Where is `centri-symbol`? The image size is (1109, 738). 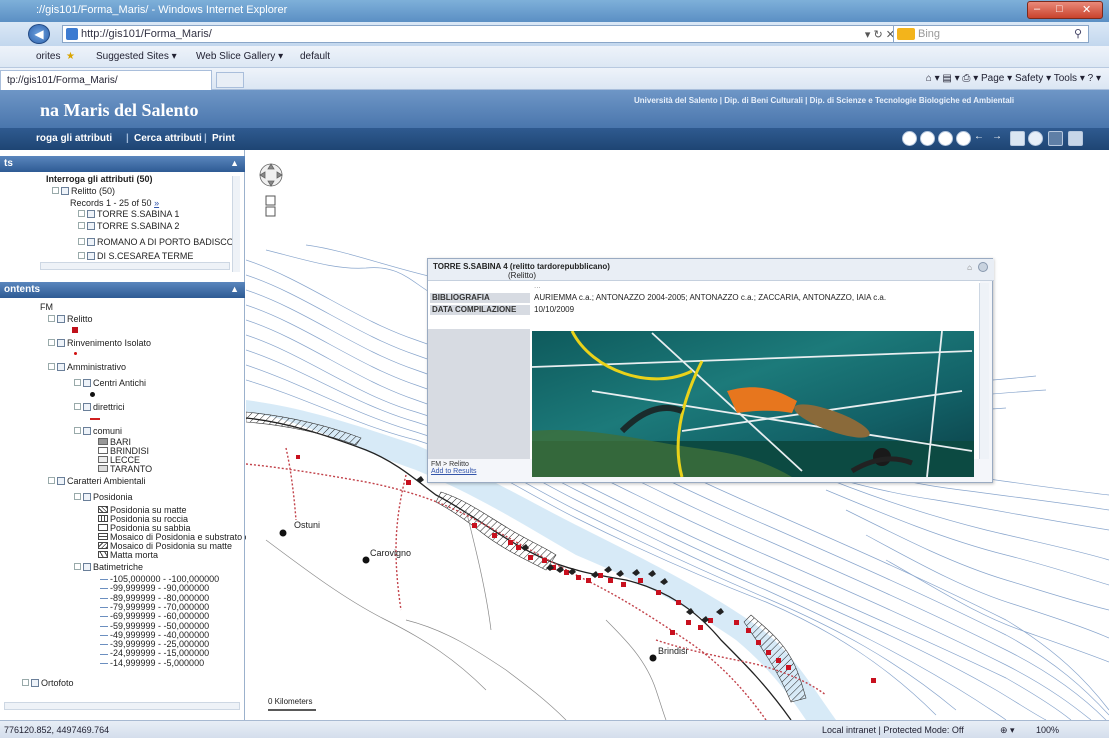
centri-symbol is located at coordinates (92, 394).